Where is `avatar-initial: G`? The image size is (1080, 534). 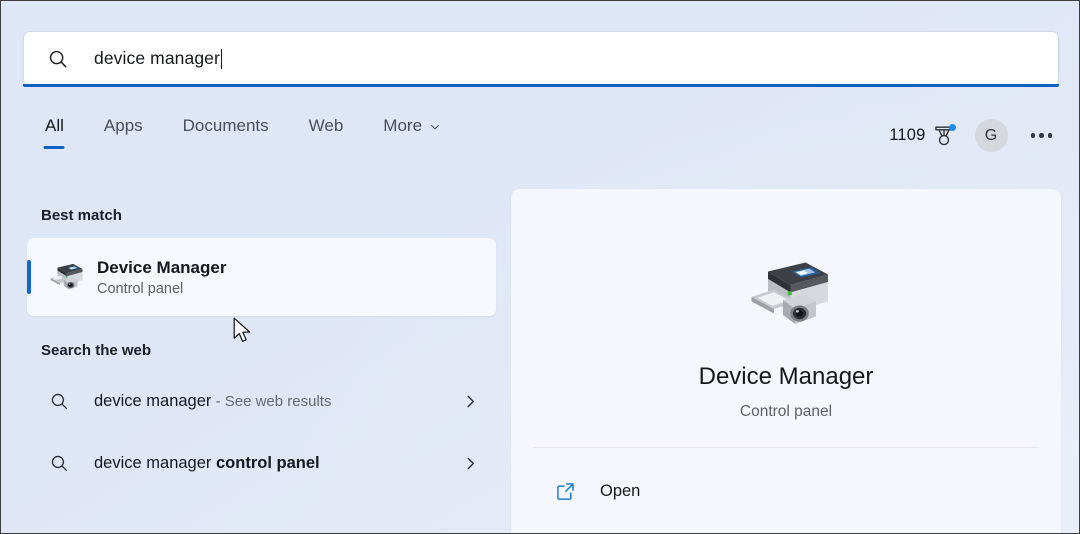 avatar-initial: G is located at coordinates (991, 135).